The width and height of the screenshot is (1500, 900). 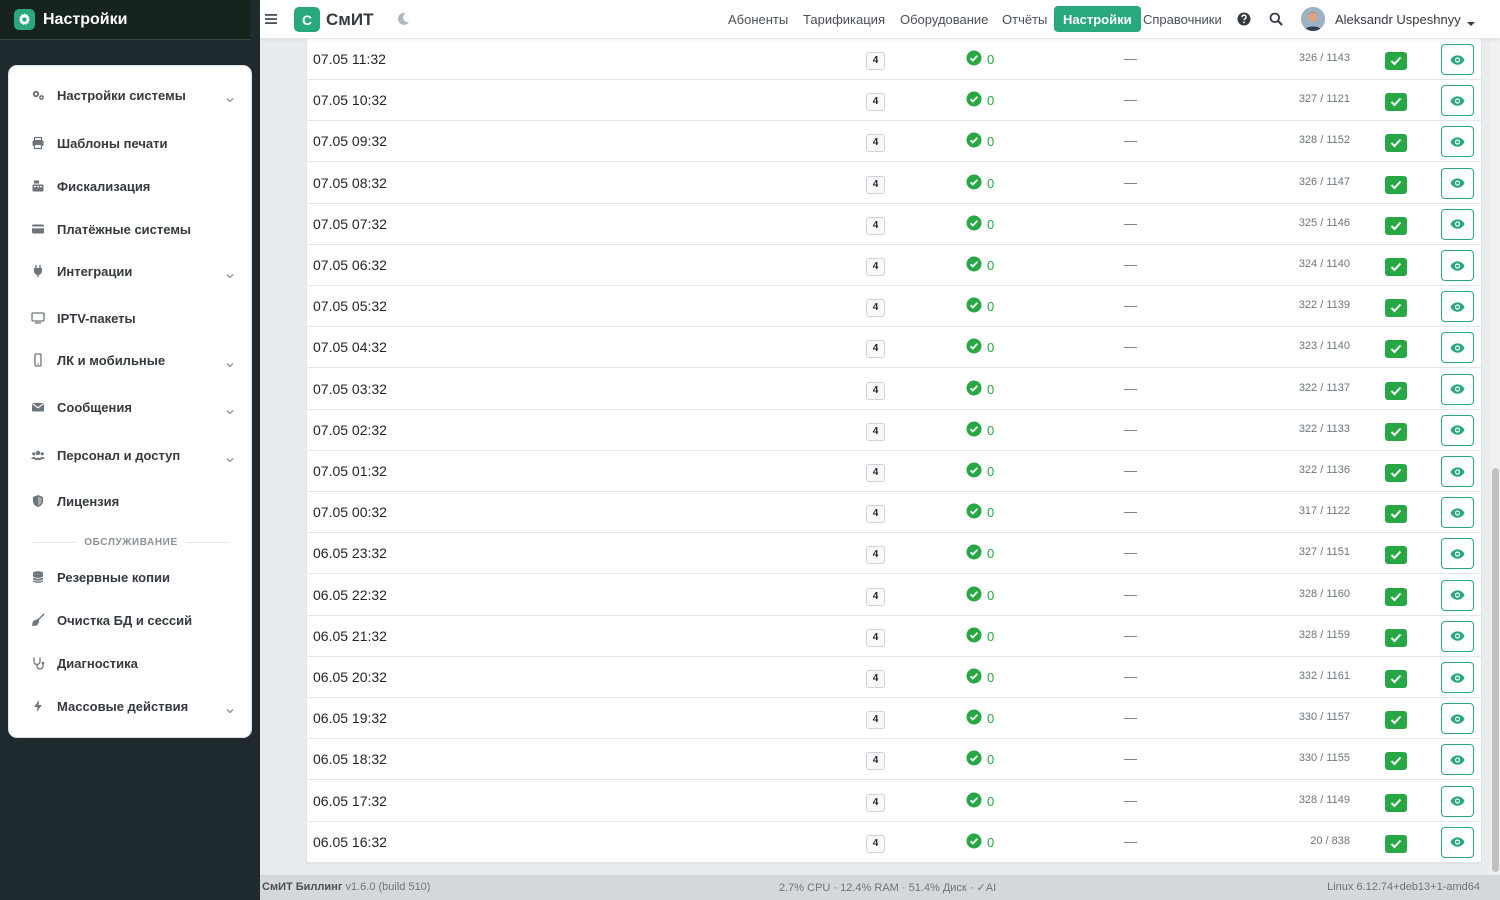 What do you see at coordinates (1244, 19) in the screenshot?
I see `help-icon` at bounding box center [1244, 19].